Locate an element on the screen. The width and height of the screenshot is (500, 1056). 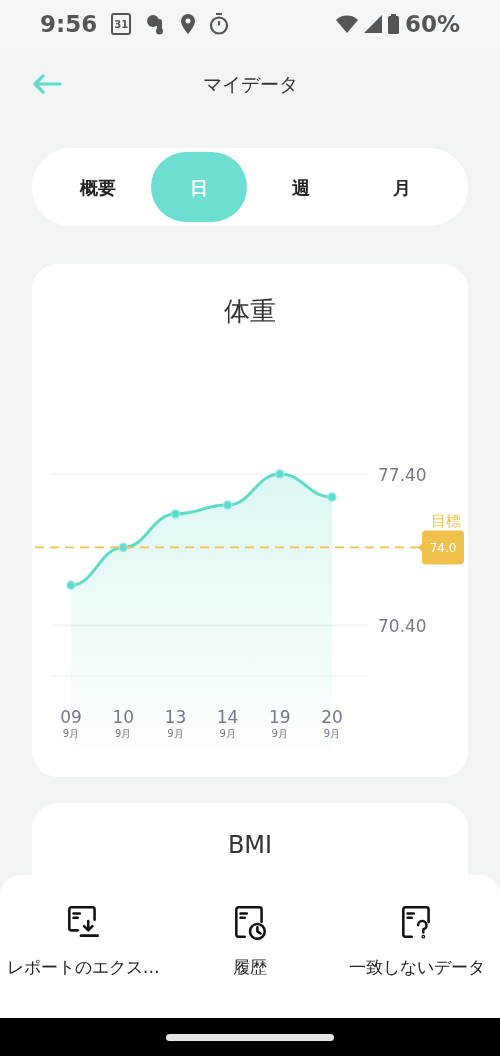
battery-percent: 60% is located at coordinates (432, 24).